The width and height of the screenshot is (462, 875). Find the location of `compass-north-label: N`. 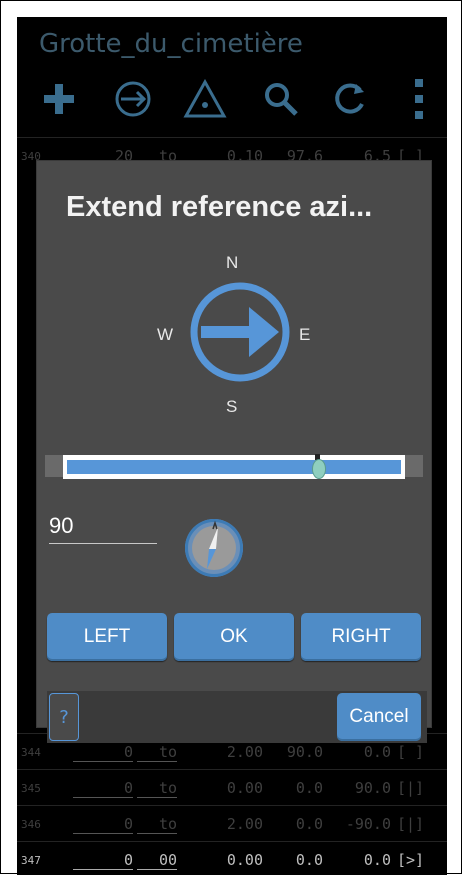

compass-north-label: N is located at coordinates (232, 262).